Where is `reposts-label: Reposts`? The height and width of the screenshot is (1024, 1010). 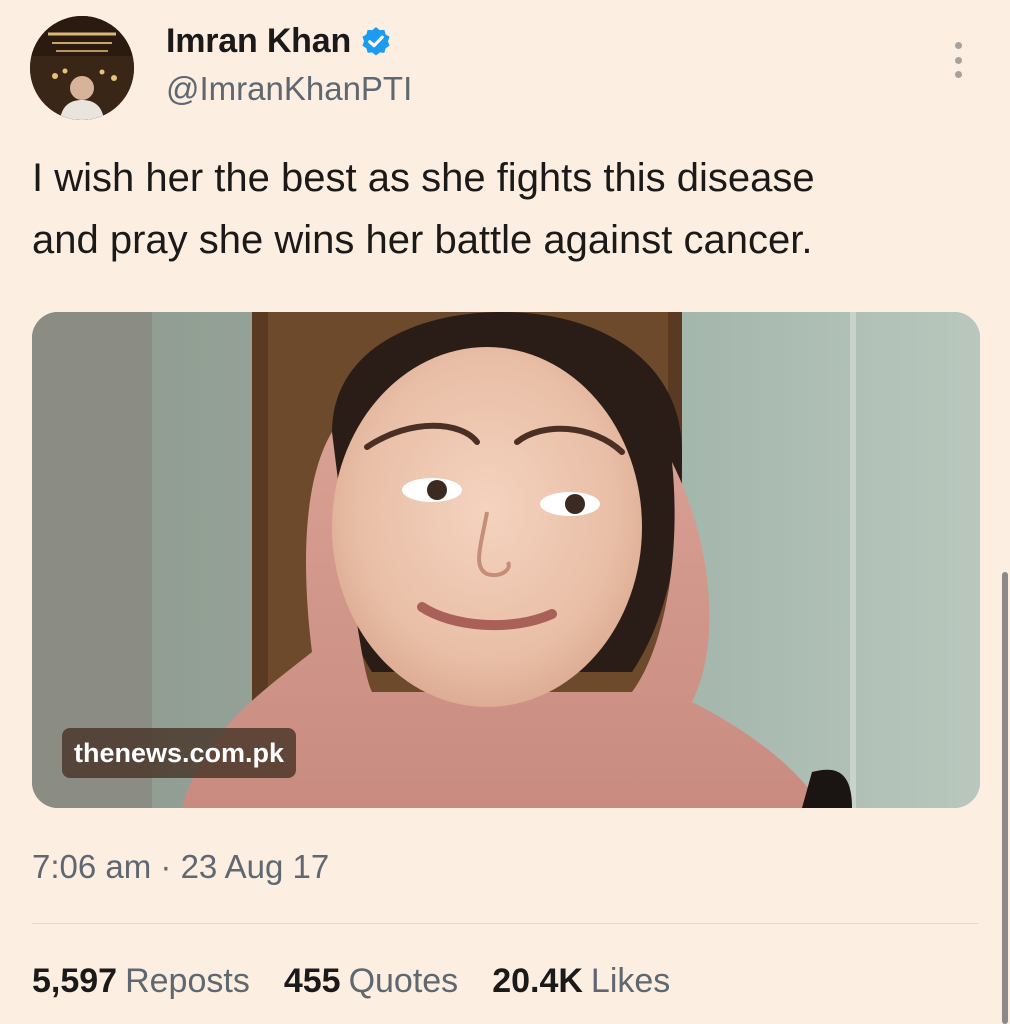
reposts-label: Reposts is located at coordinates (187, 981).